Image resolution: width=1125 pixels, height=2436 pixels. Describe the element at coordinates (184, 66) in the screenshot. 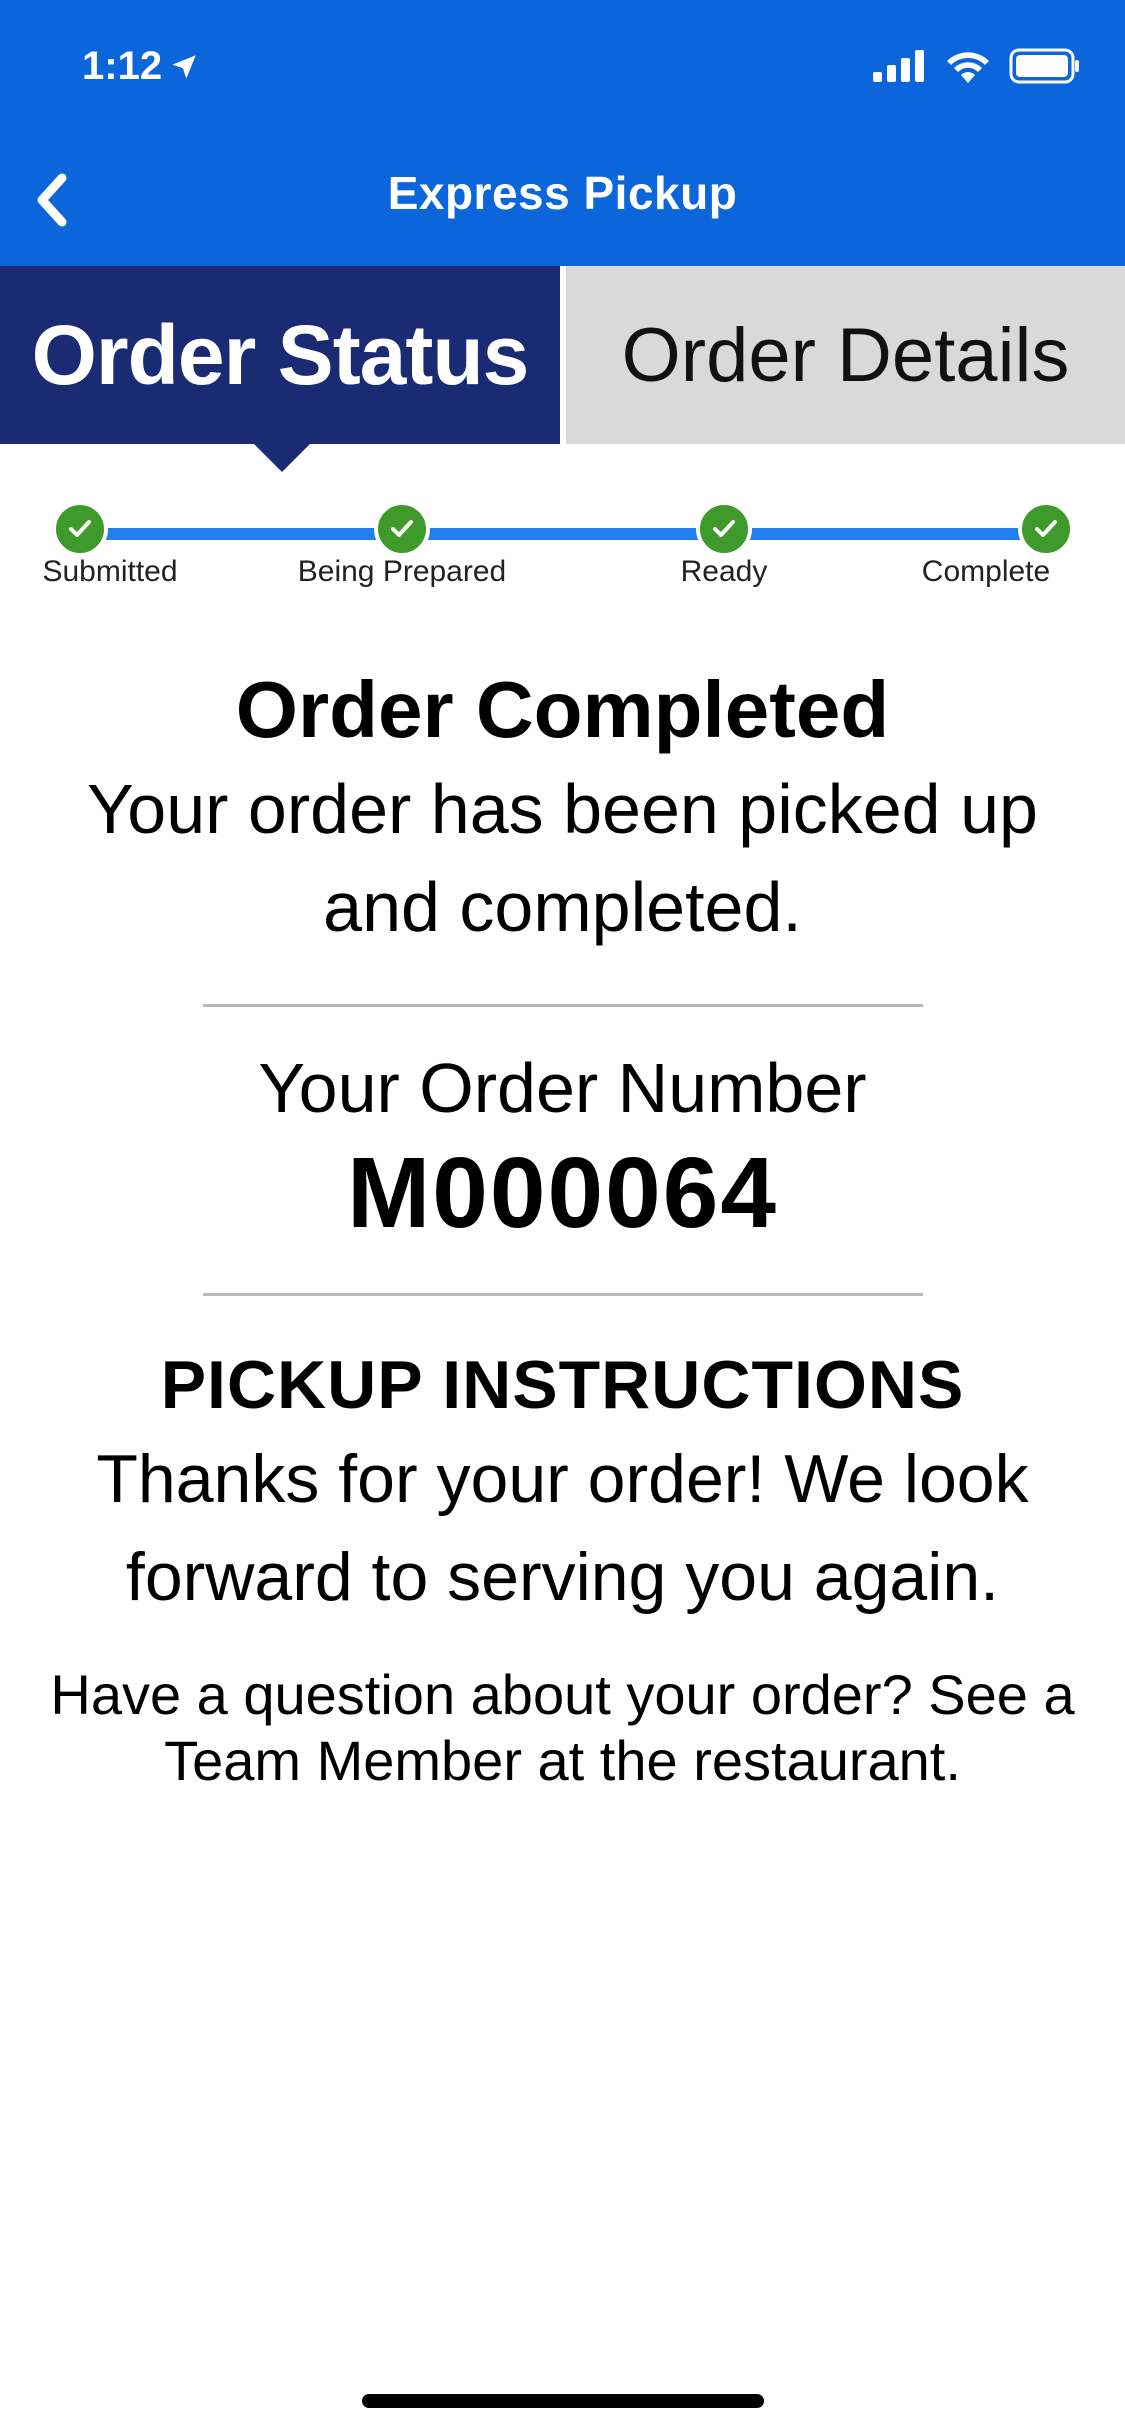

I see `location-arrow-icon` at that location.